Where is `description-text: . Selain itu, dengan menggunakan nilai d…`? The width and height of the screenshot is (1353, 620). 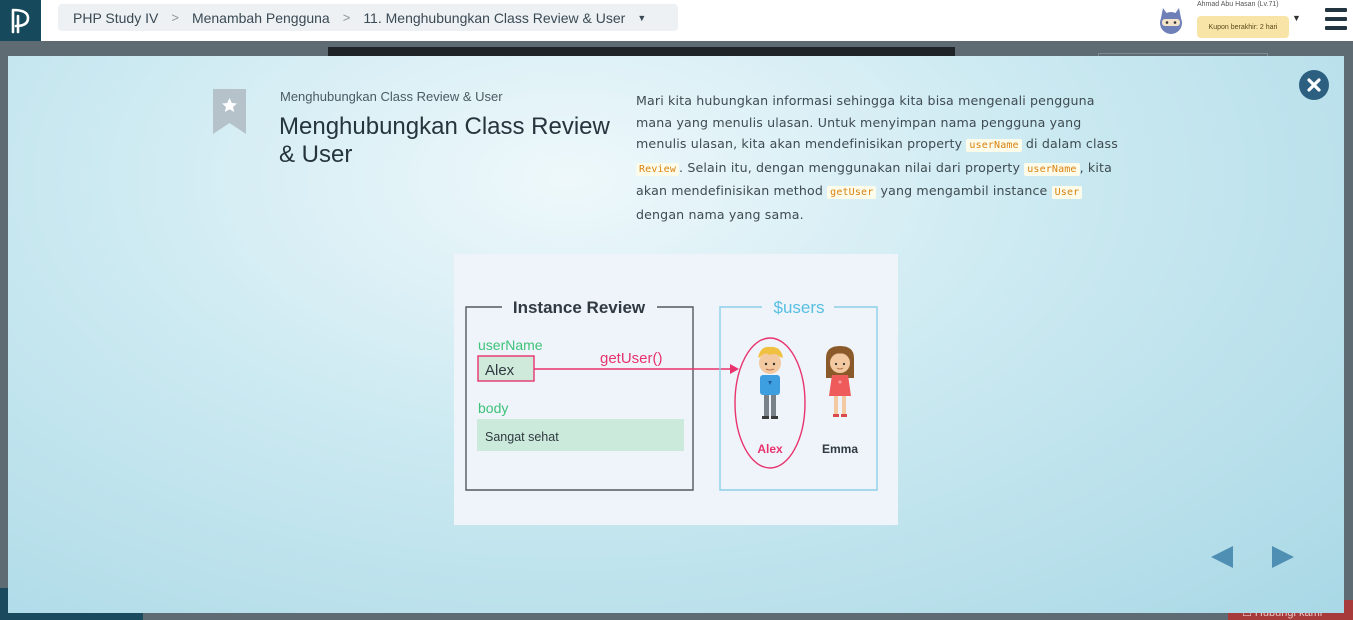
description-text: . Selain itu, dengan menggunakan nilai d… is located at coordinates (852, 167).